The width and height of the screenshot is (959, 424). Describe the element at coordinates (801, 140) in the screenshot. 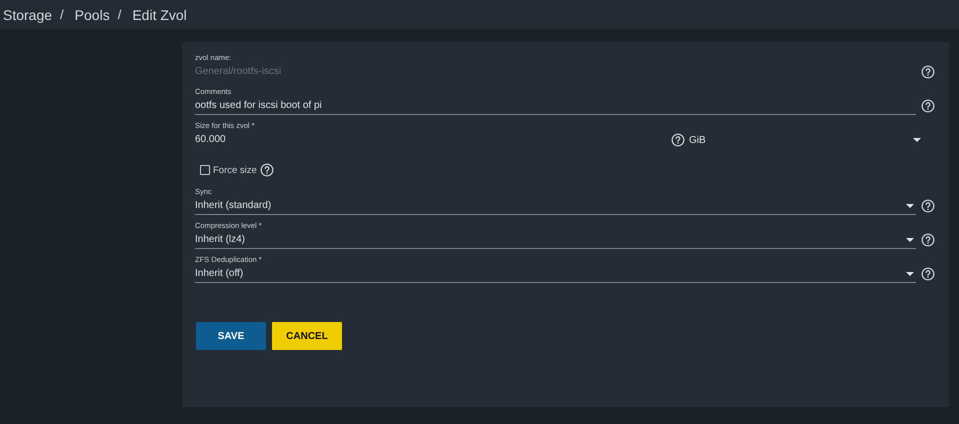

I see `unit-select: GiB` at that location.